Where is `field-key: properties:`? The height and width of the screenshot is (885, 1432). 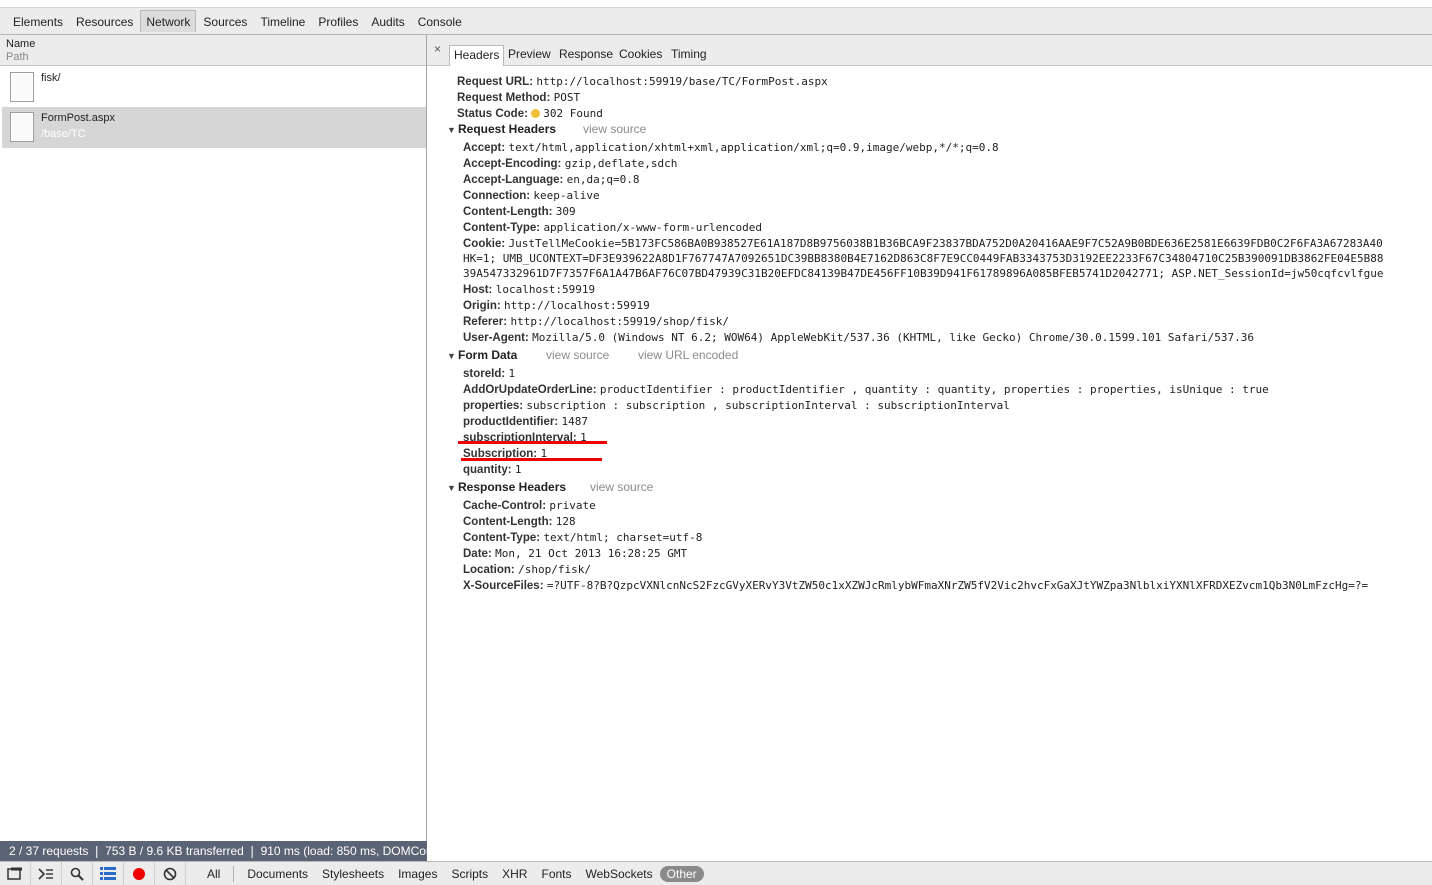 field-key: properties: is located at coordinates (493, 406).